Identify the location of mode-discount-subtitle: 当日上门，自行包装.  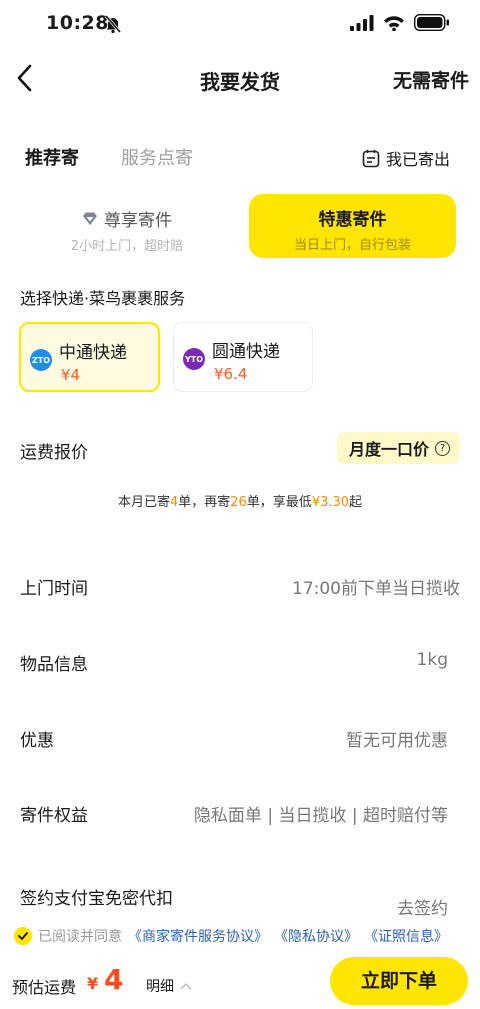
(352, 245).